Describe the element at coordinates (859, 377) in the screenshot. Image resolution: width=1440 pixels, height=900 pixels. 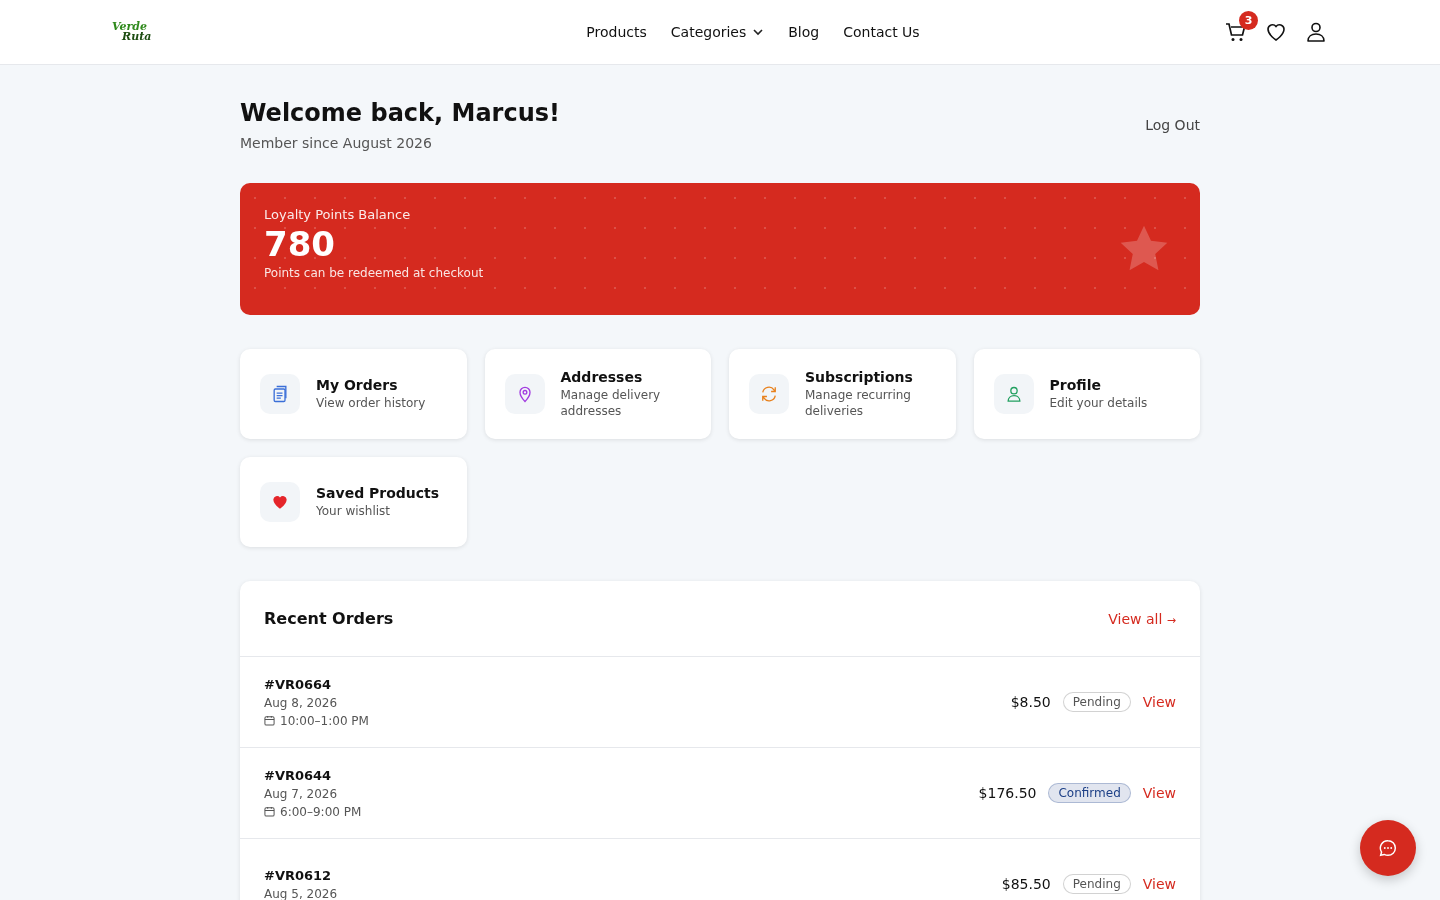
I see `card-title: Subscriptions` at that location.